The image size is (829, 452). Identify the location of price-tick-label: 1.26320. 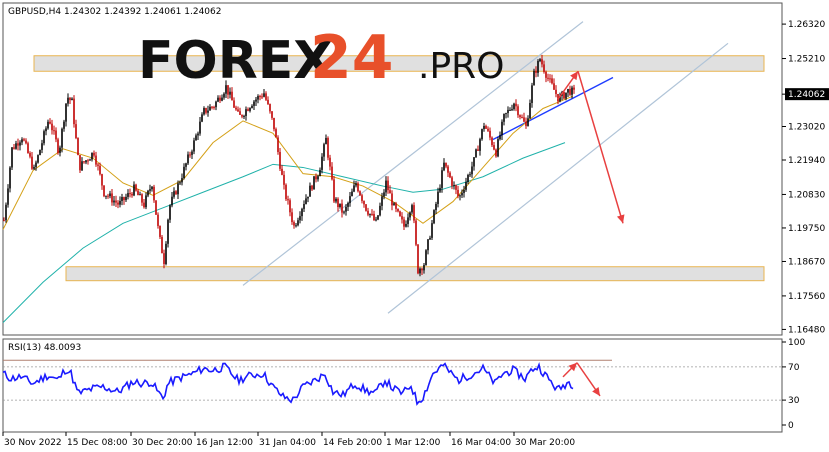
(806, 25).